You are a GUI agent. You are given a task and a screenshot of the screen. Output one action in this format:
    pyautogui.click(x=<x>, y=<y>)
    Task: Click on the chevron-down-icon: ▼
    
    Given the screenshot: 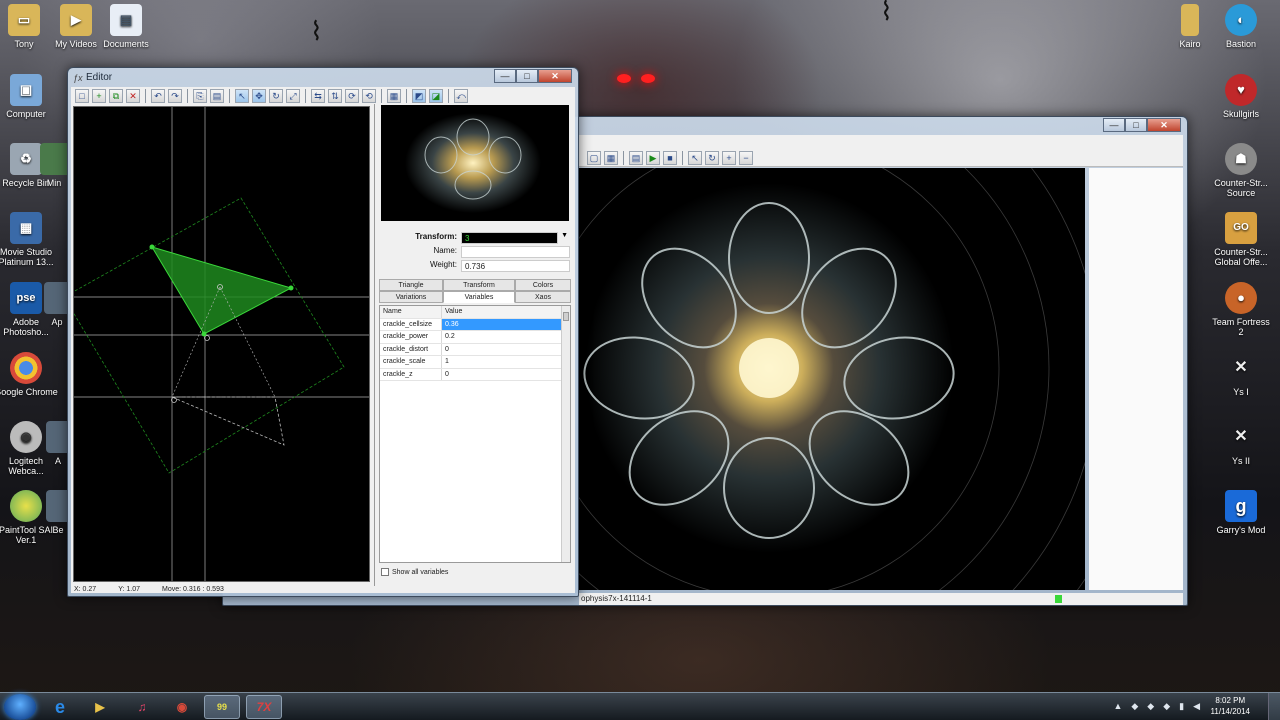 What is the action you would take?
    pyautogui.click(x=564, y=235)
    